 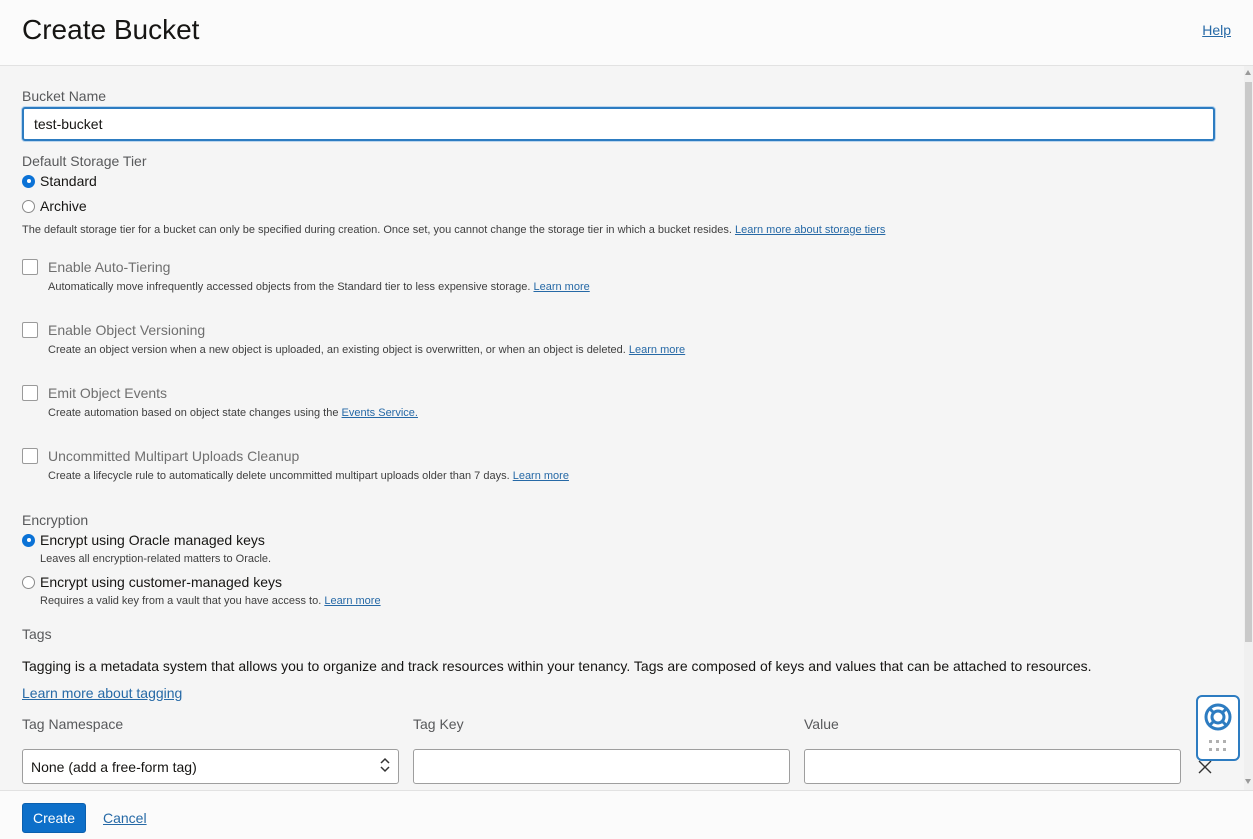 I want to click on customer-keys-learn-more-link: Learn more, so click(x=352, y=601).